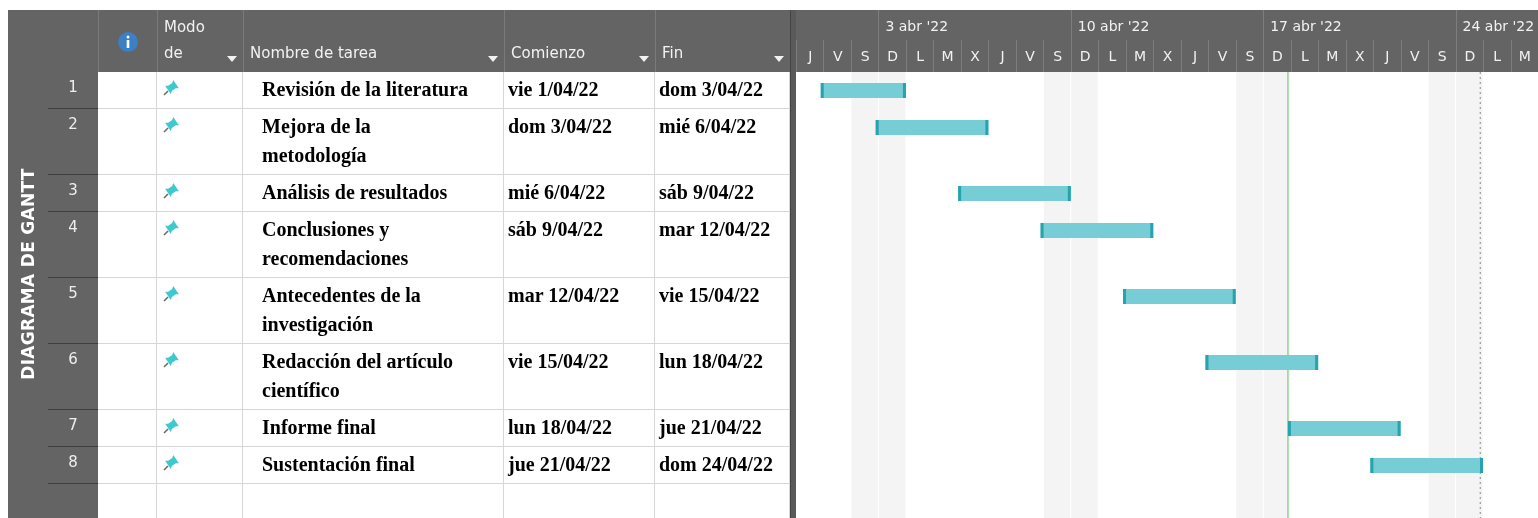 The height and width of the screenshot is (518, 1538). Describe the element at coordinates (338, 464) in the screenshot. I see `task-name: Sustentación final` at that location.